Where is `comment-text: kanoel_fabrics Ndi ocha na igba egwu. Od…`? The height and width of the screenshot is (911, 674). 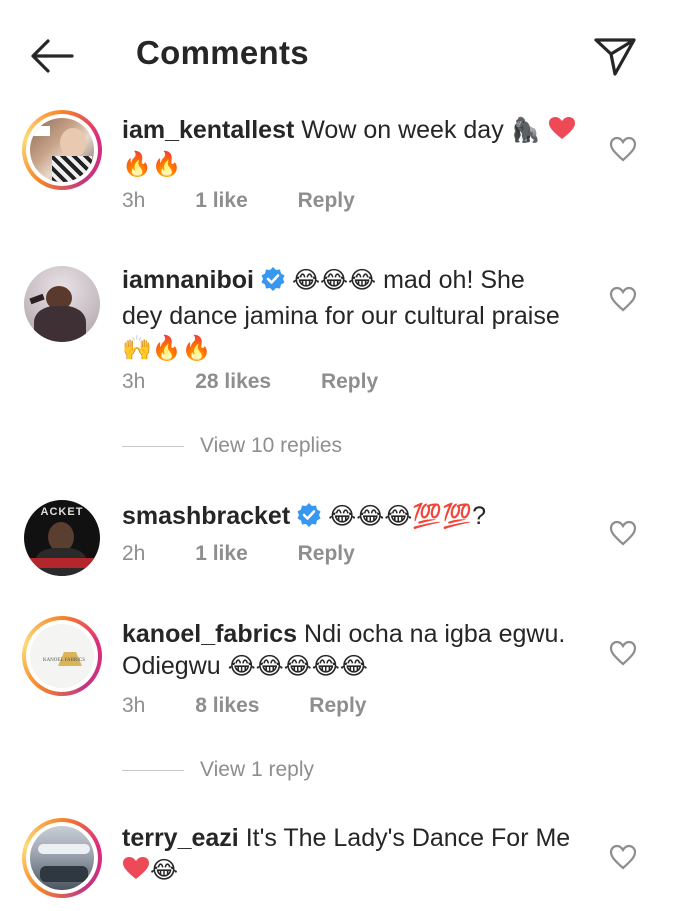
comment-text: kanoel_fabrics Ndi ocha na igba egwu. Od… is located at coordinates (357, 650).